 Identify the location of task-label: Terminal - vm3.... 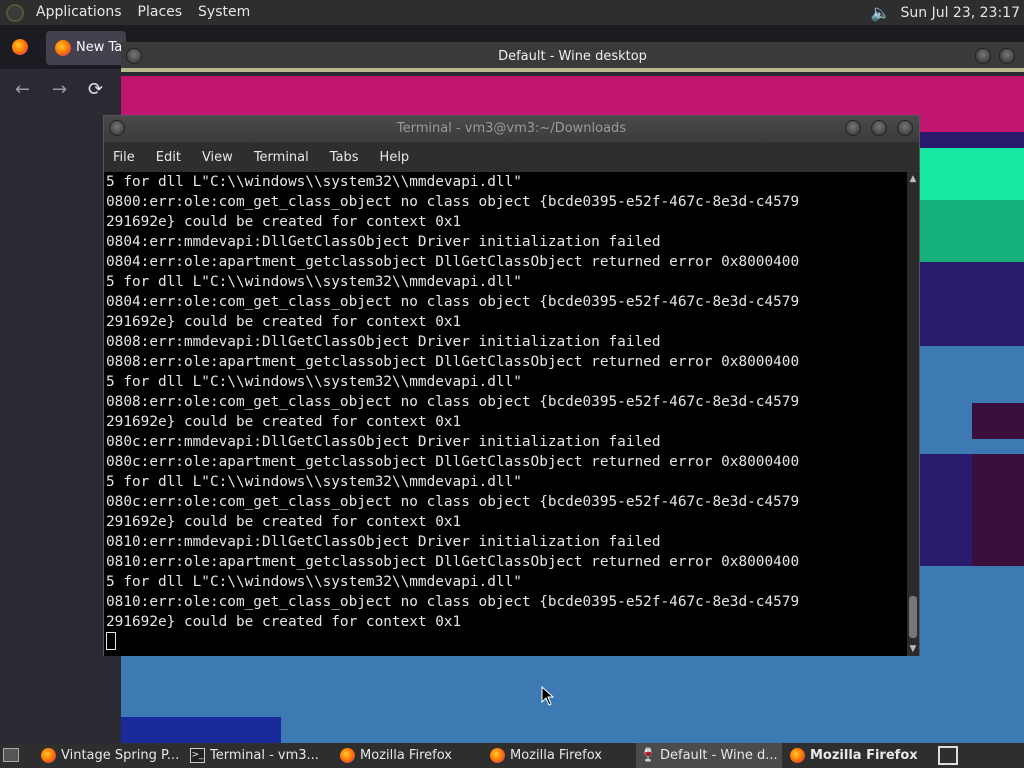
(264, 755).